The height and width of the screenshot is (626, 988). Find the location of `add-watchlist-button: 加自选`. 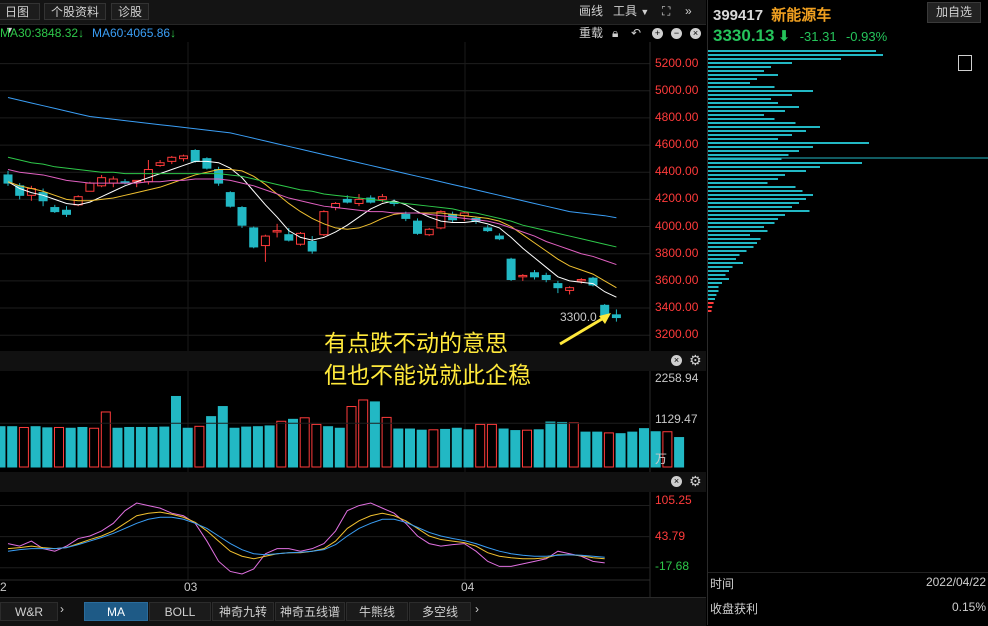

add-watchlist-button: 加自选 is located at coordinates (954, 12).